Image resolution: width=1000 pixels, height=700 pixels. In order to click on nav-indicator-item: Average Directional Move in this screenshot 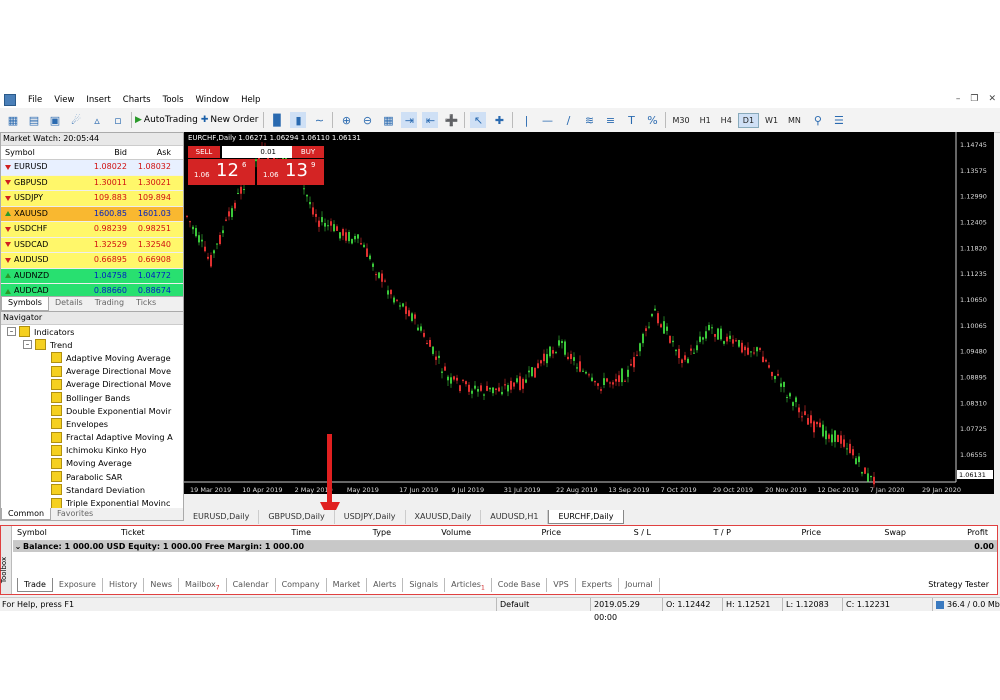, I will do `click(92, 384)`.